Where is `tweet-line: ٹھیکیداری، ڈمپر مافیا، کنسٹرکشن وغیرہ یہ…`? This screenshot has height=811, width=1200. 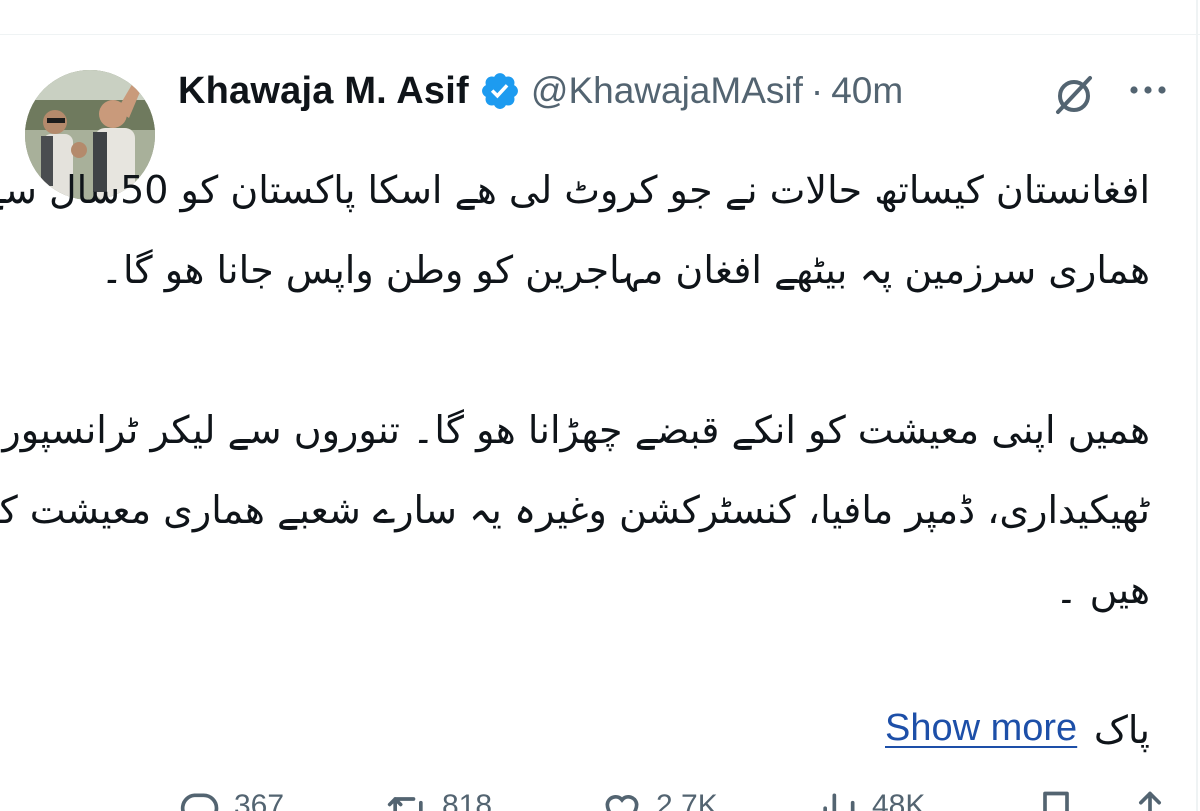
tweet-line: ٹھیکیداری، ڈمپر مافیا، کنسٹرکشن وغیرہ یہ… is located at coordinates (575, 510).